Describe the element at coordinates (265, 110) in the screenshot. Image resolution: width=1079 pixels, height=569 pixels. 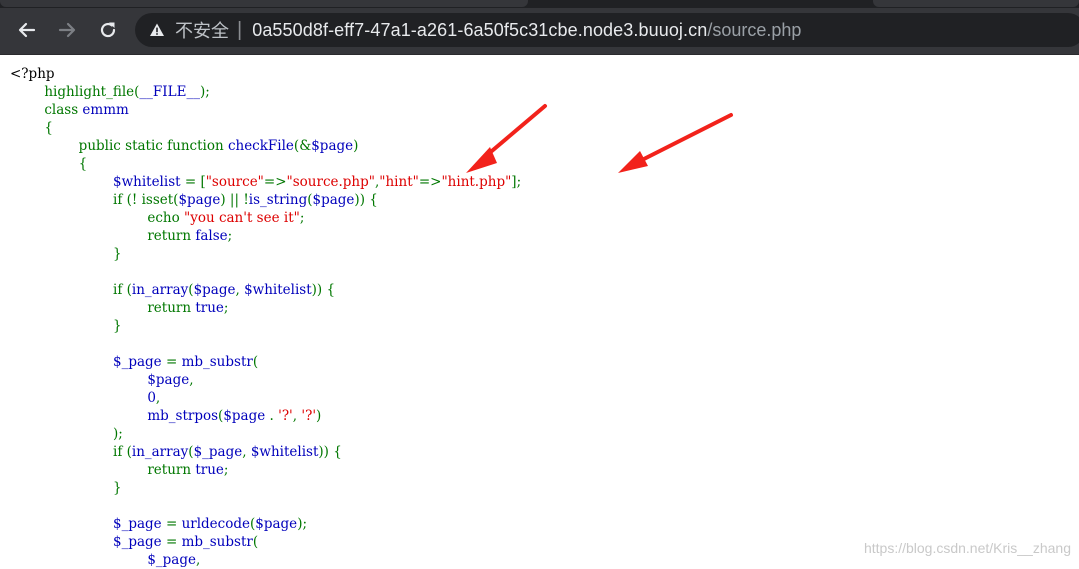
I see `code-line: class emmm` at that location.